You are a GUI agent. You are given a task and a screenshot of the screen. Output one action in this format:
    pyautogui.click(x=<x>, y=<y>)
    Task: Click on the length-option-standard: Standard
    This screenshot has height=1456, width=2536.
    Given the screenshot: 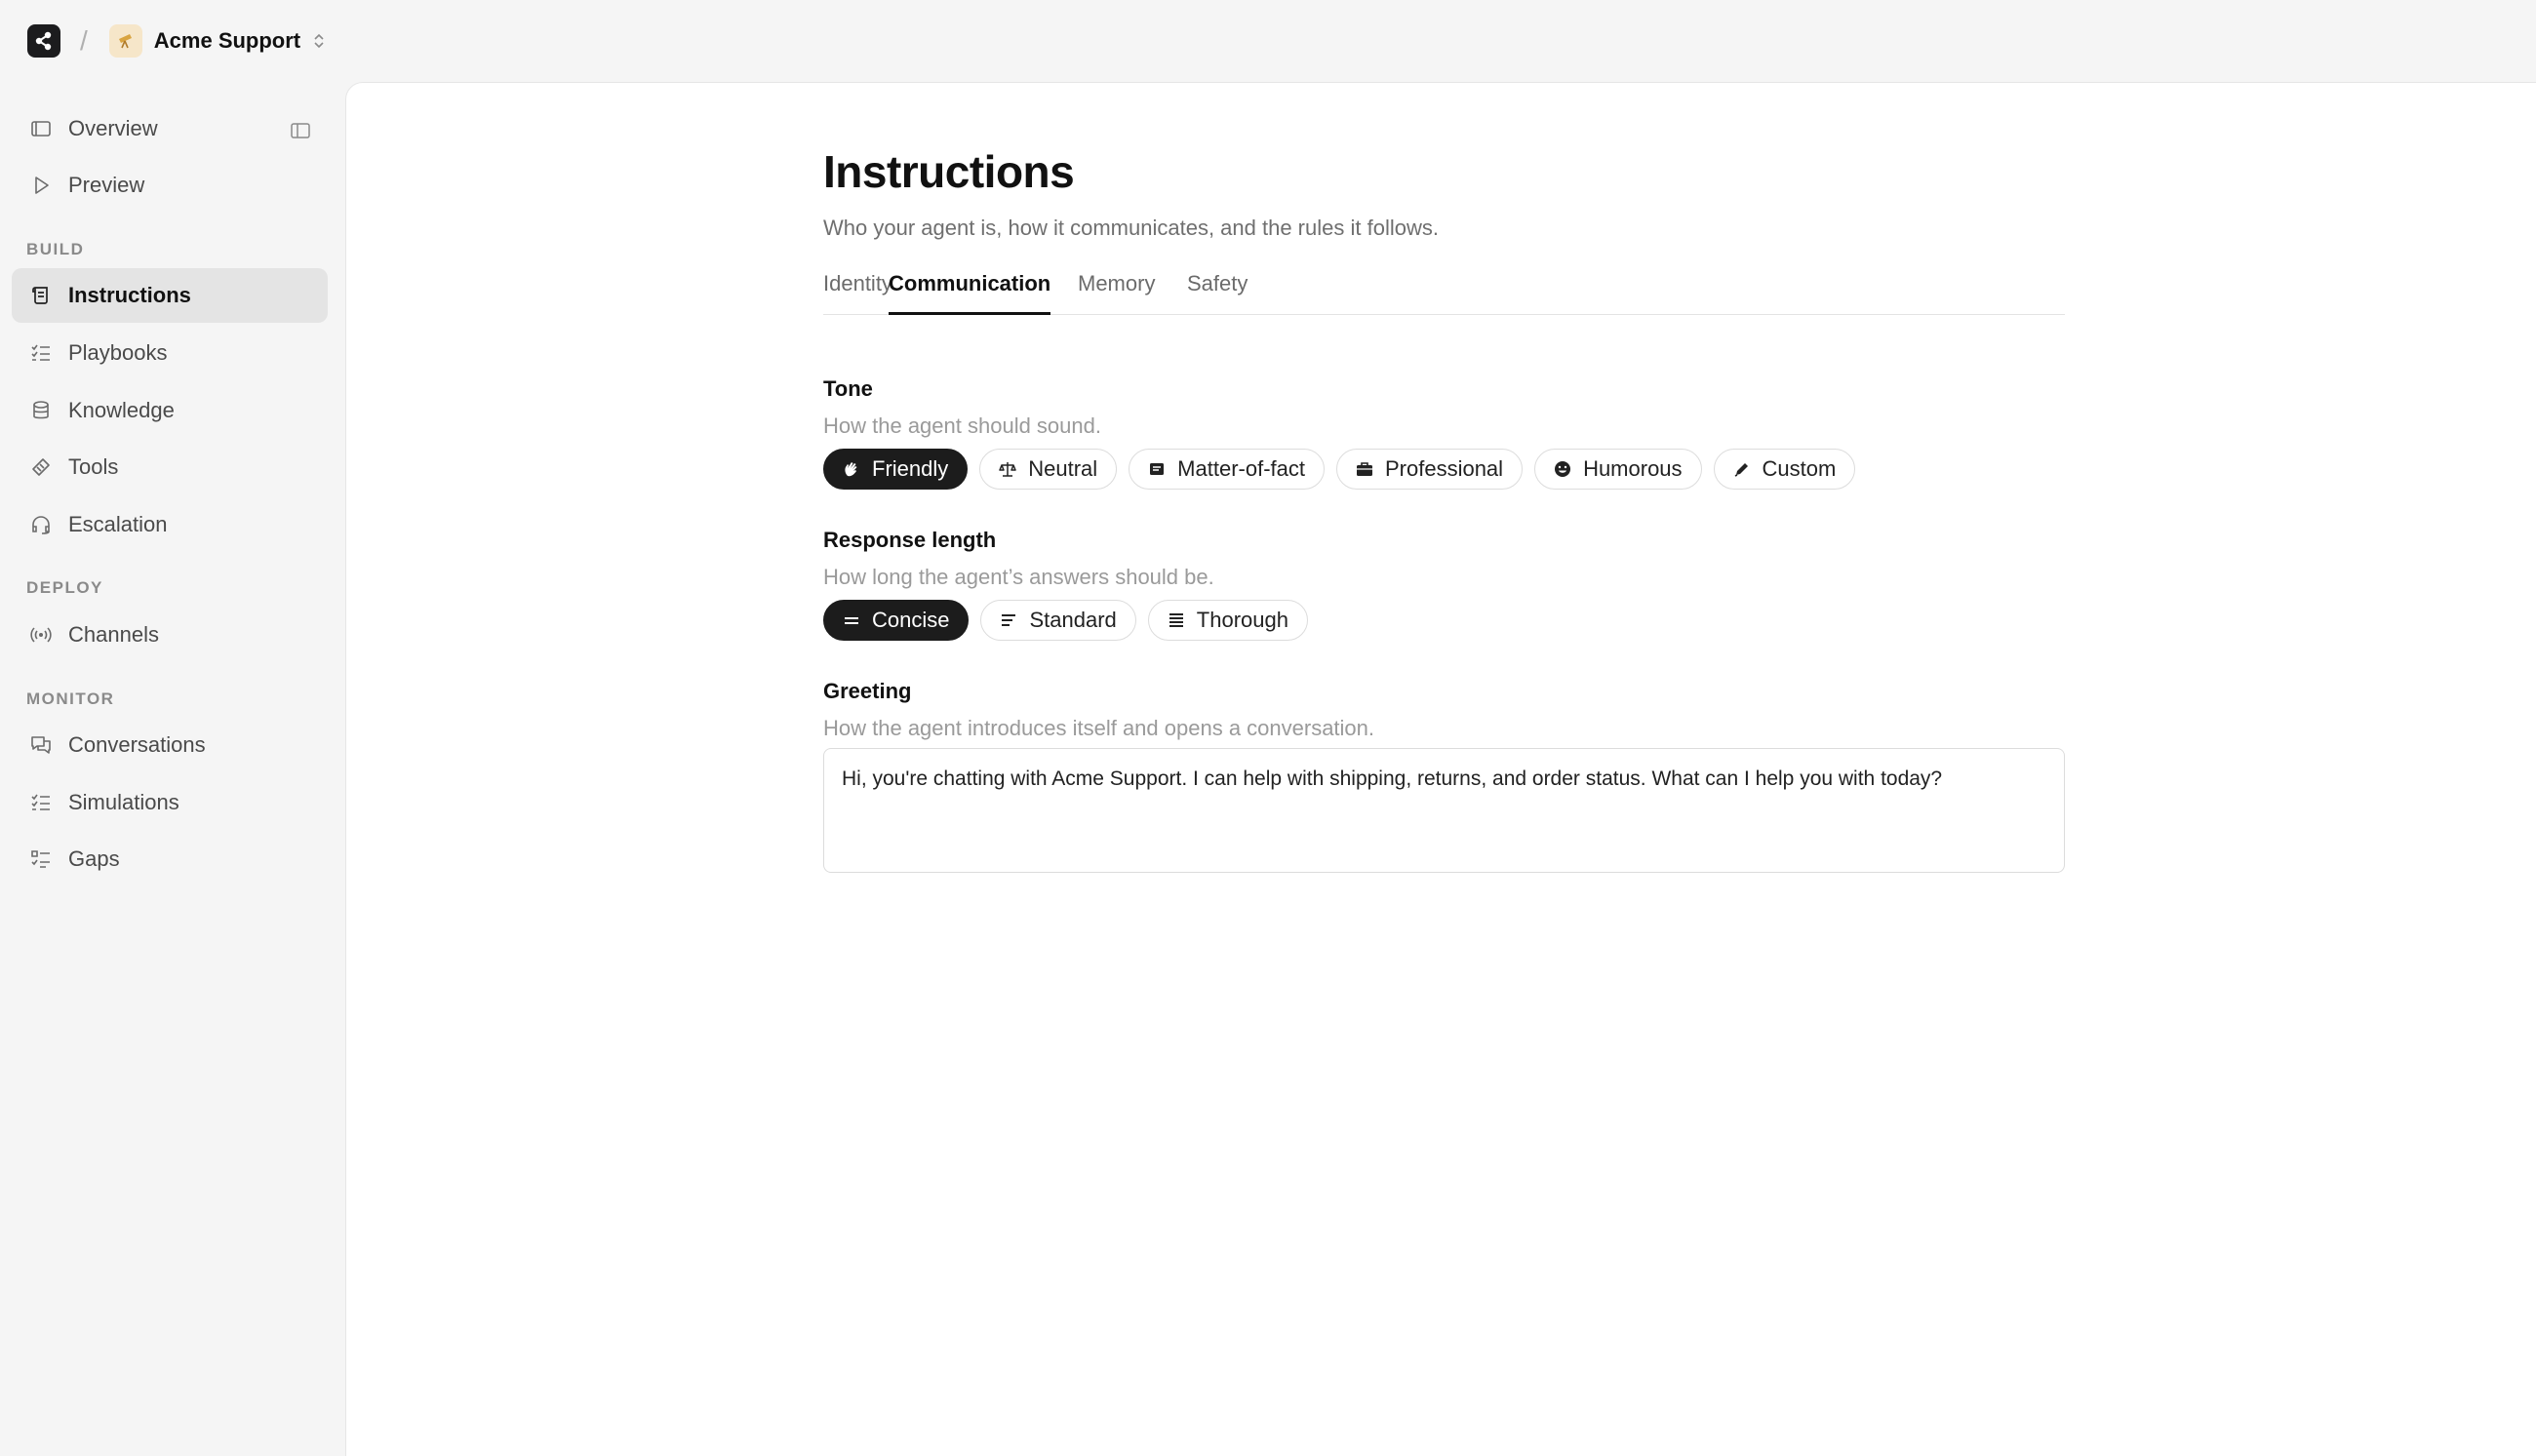 What is the action you would take?
    pyautogui.click(x=1058, y=620)
    